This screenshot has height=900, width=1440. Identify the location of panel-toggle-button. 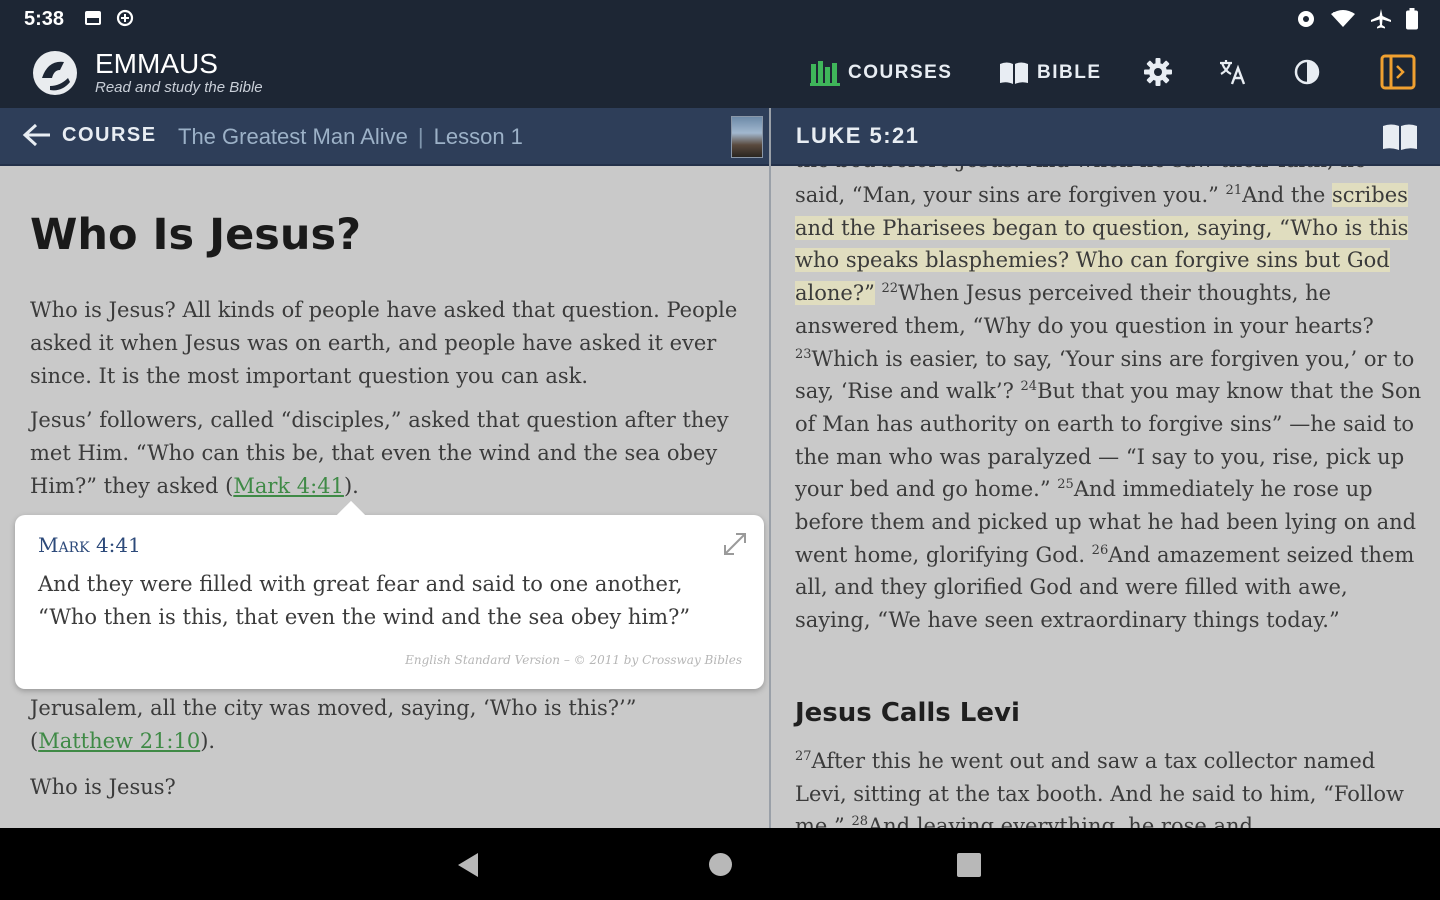
(1398, 72).